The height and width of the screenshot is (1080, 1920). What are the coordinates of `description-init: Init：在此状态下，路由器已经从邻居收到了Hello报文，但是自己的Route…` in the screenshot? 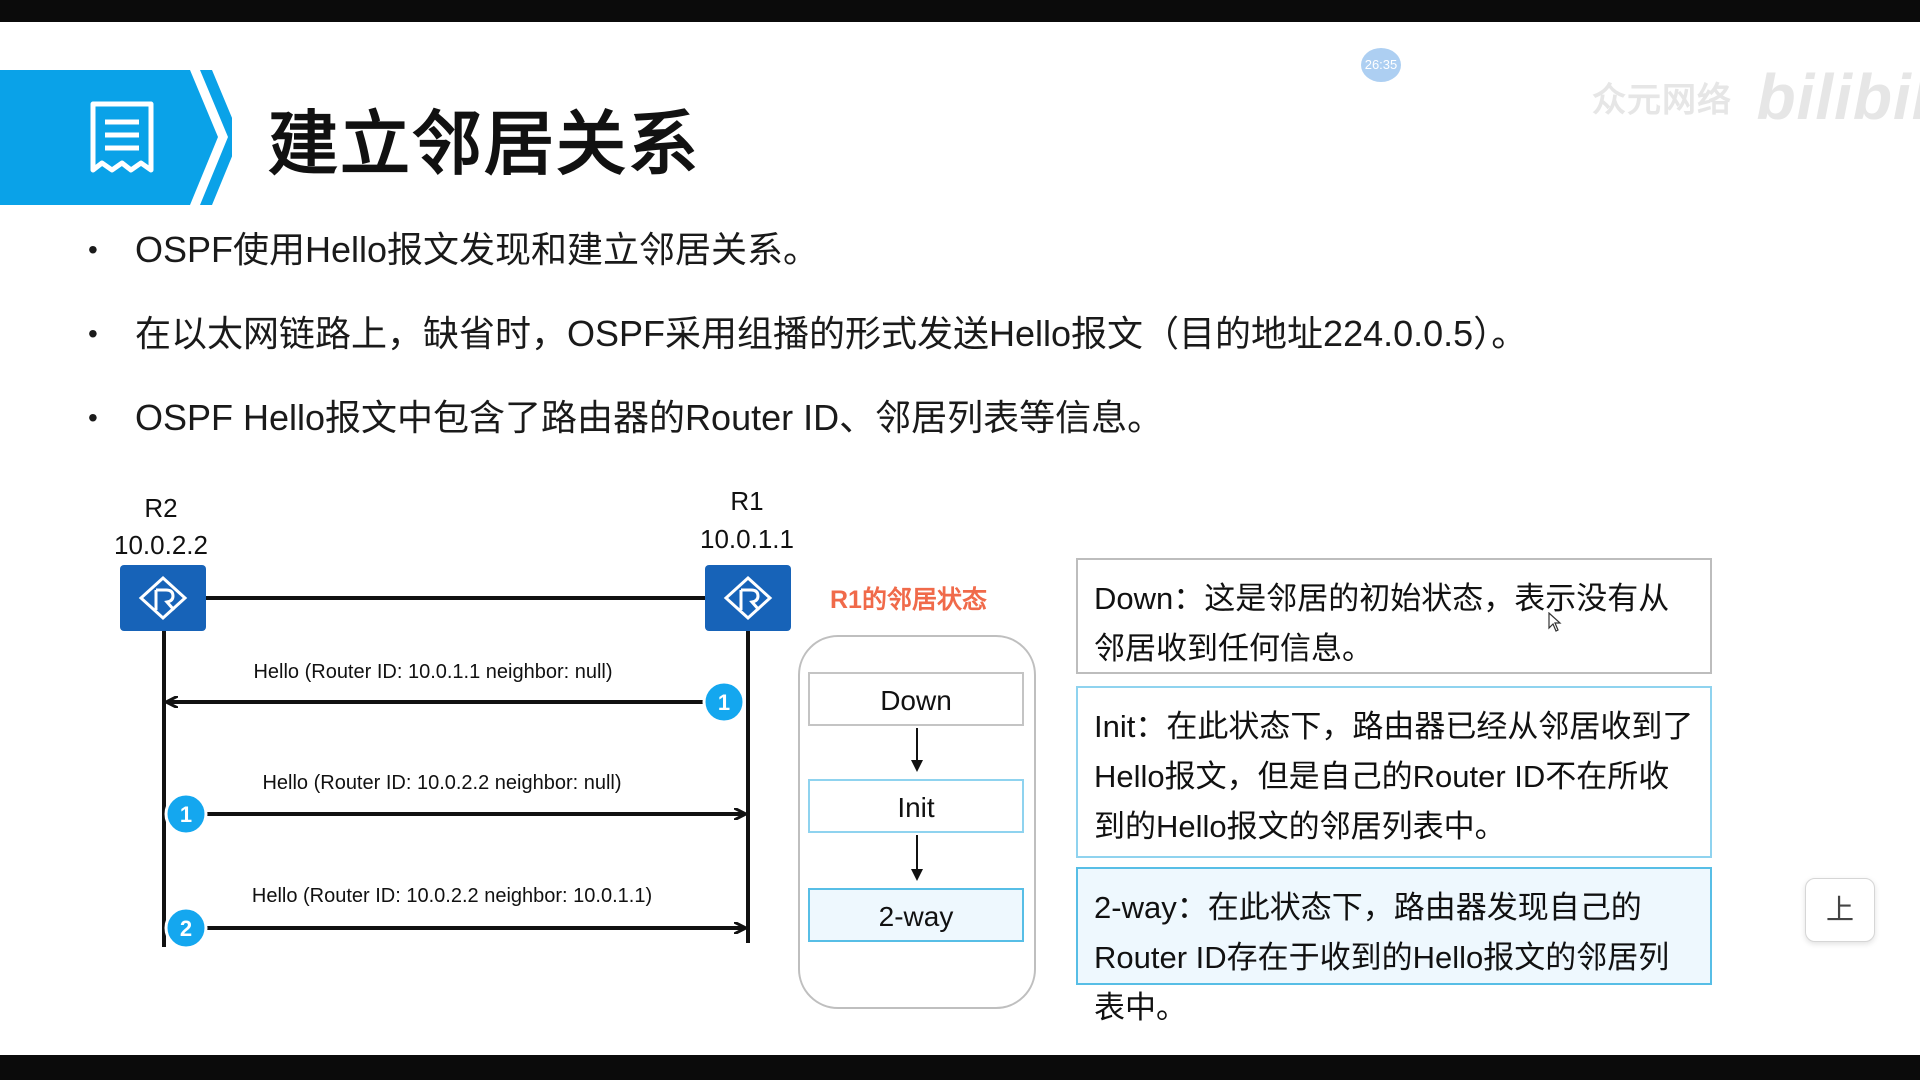 It's located at (1394, 772).